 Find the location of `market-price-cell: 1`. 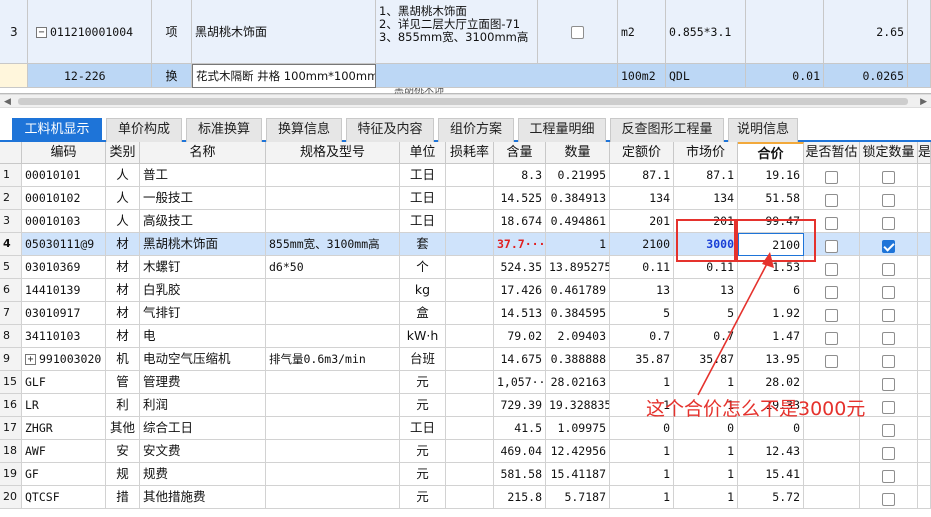

market-price-cell: 1 is located at coordinates (706, 474).